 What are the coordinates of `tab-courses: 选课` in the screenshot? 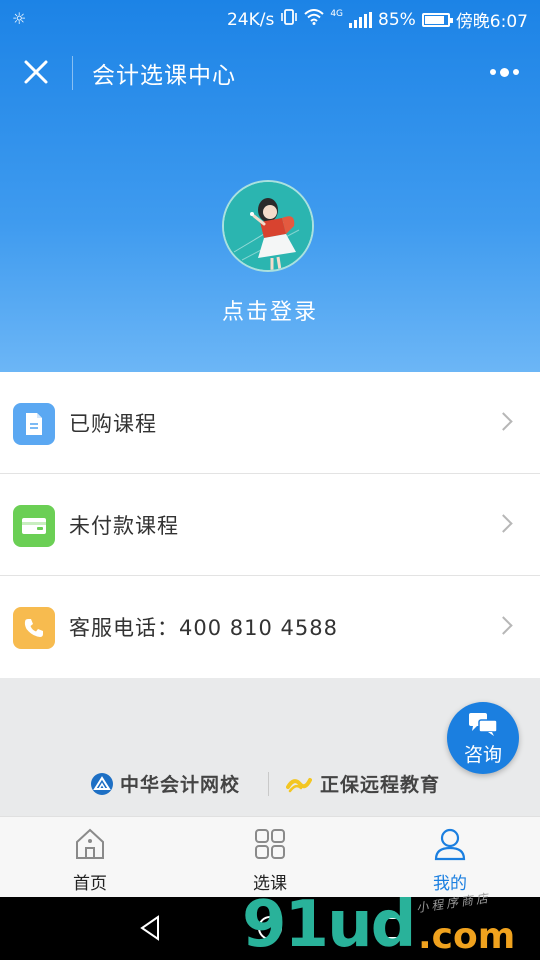 It's located at (270, 857).